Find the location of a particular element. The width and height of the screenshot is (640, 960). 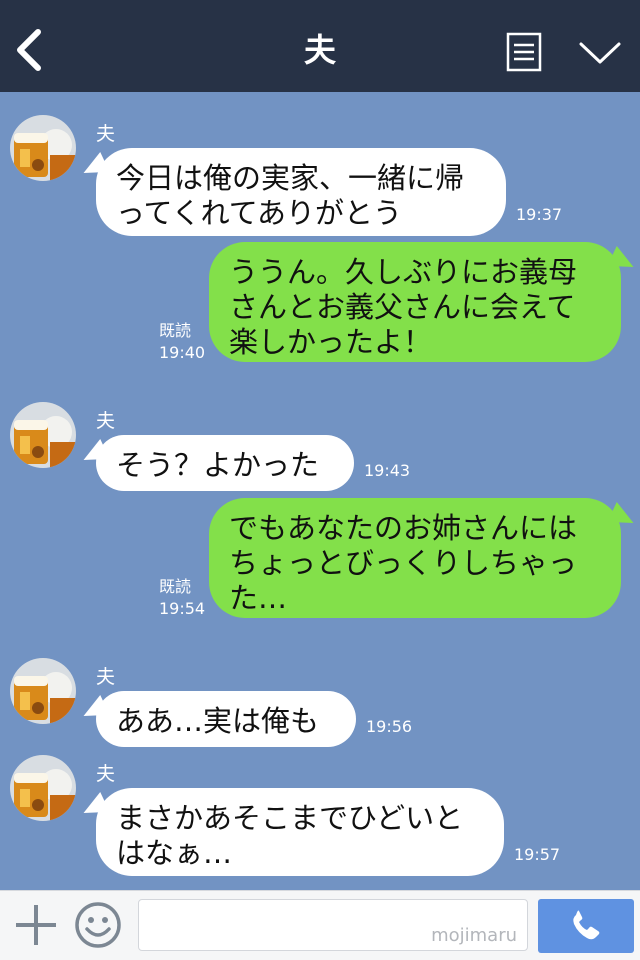

watermark: mojimaru is located at coordinates (474, 935).